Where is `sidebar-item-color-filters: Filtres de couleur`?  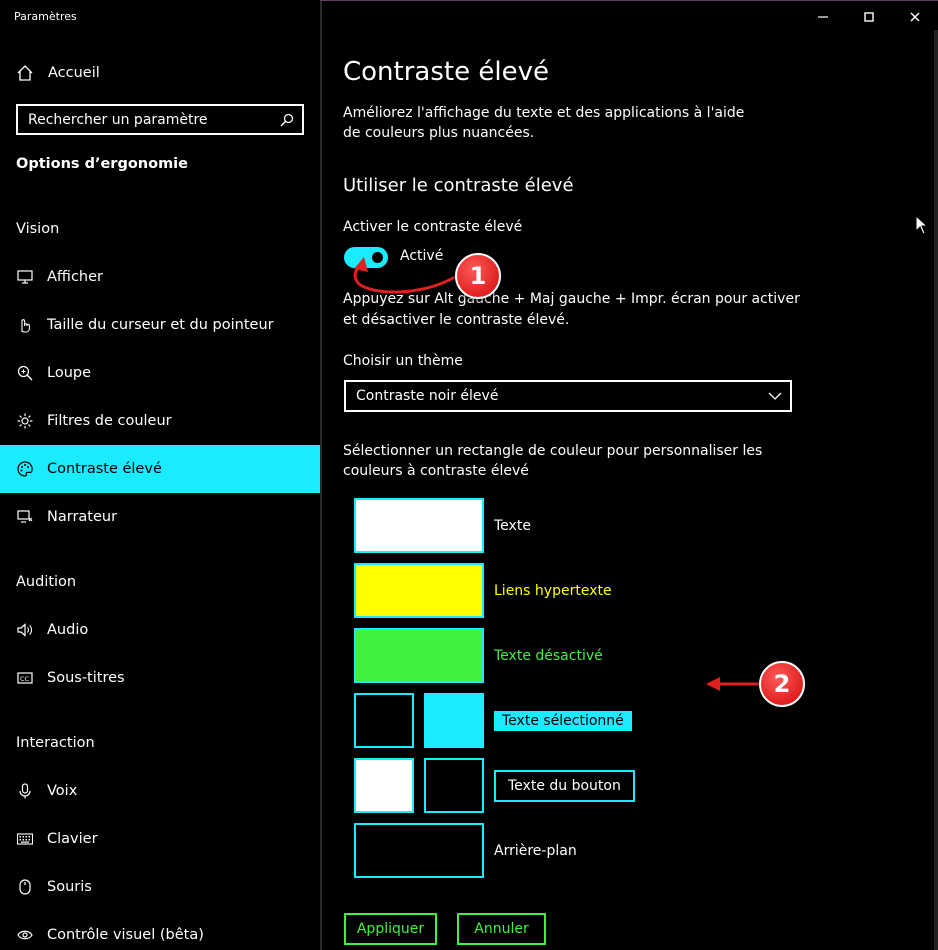
sidebar-item-color-filters: Filtres de couleur is located at coordinates (160, 421).